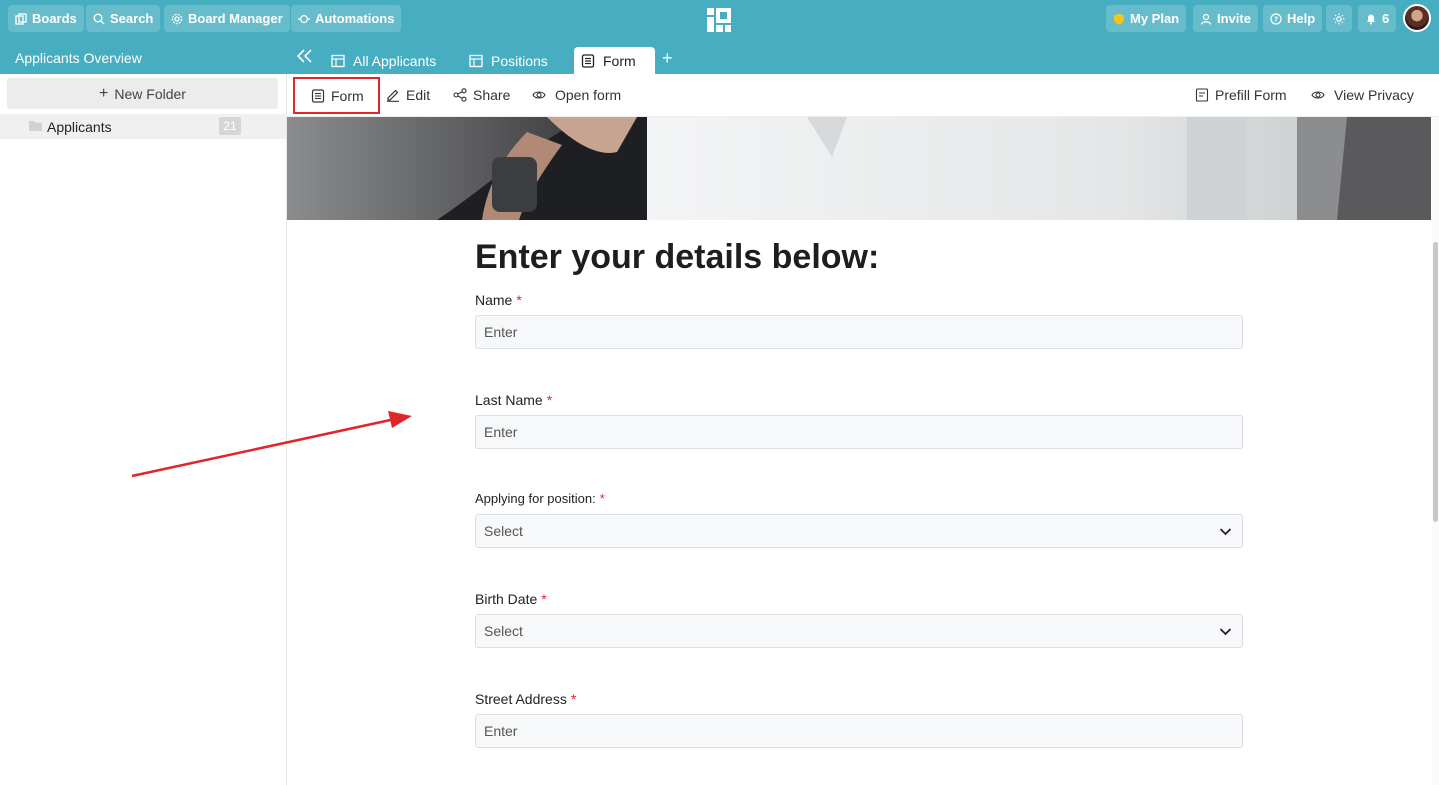 Image resolution: width=1439 pixels, height=785 pixels. I want to click on shield-icon, so click(1119, 19).